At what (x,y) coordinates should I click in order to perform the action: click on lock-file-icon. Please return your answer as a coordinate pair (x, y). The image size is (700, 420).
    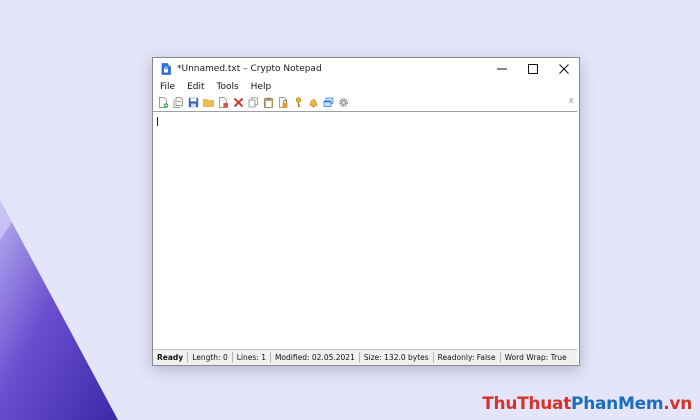
    Looking at the image, I should click on (283, 102).